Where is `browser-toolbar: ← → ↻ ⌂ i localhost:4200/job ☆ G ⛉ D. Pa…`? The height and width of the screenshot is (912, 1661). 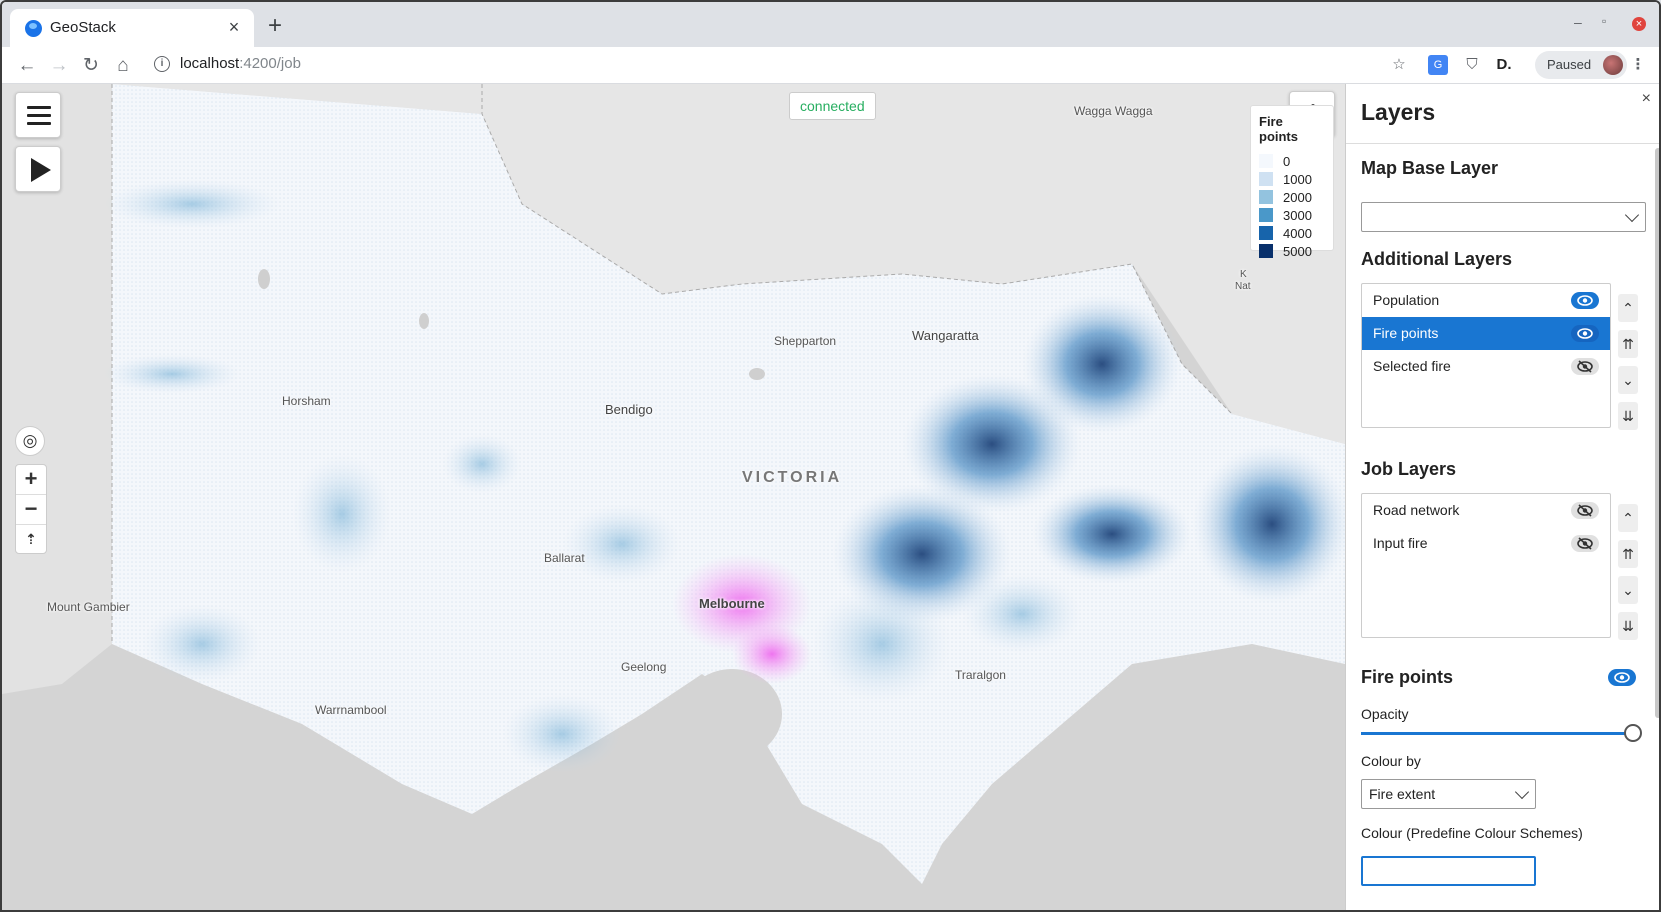
browser-toolbar: ← → ↻ ⌂ i localhost:4200/job ☆ G ⛉ D. Pa… is located at coordinates (830, 65).